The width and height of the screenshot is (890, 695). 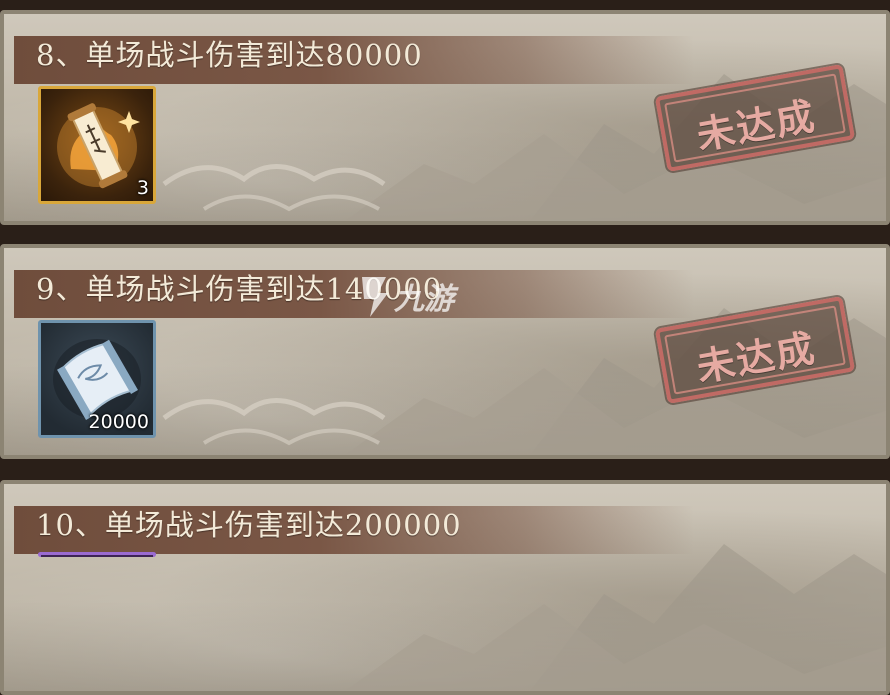 What do you see at coordinates (118, 422) in the screenshot?
I see `reward-quantity: 20000` at bounding box center [118, 422].